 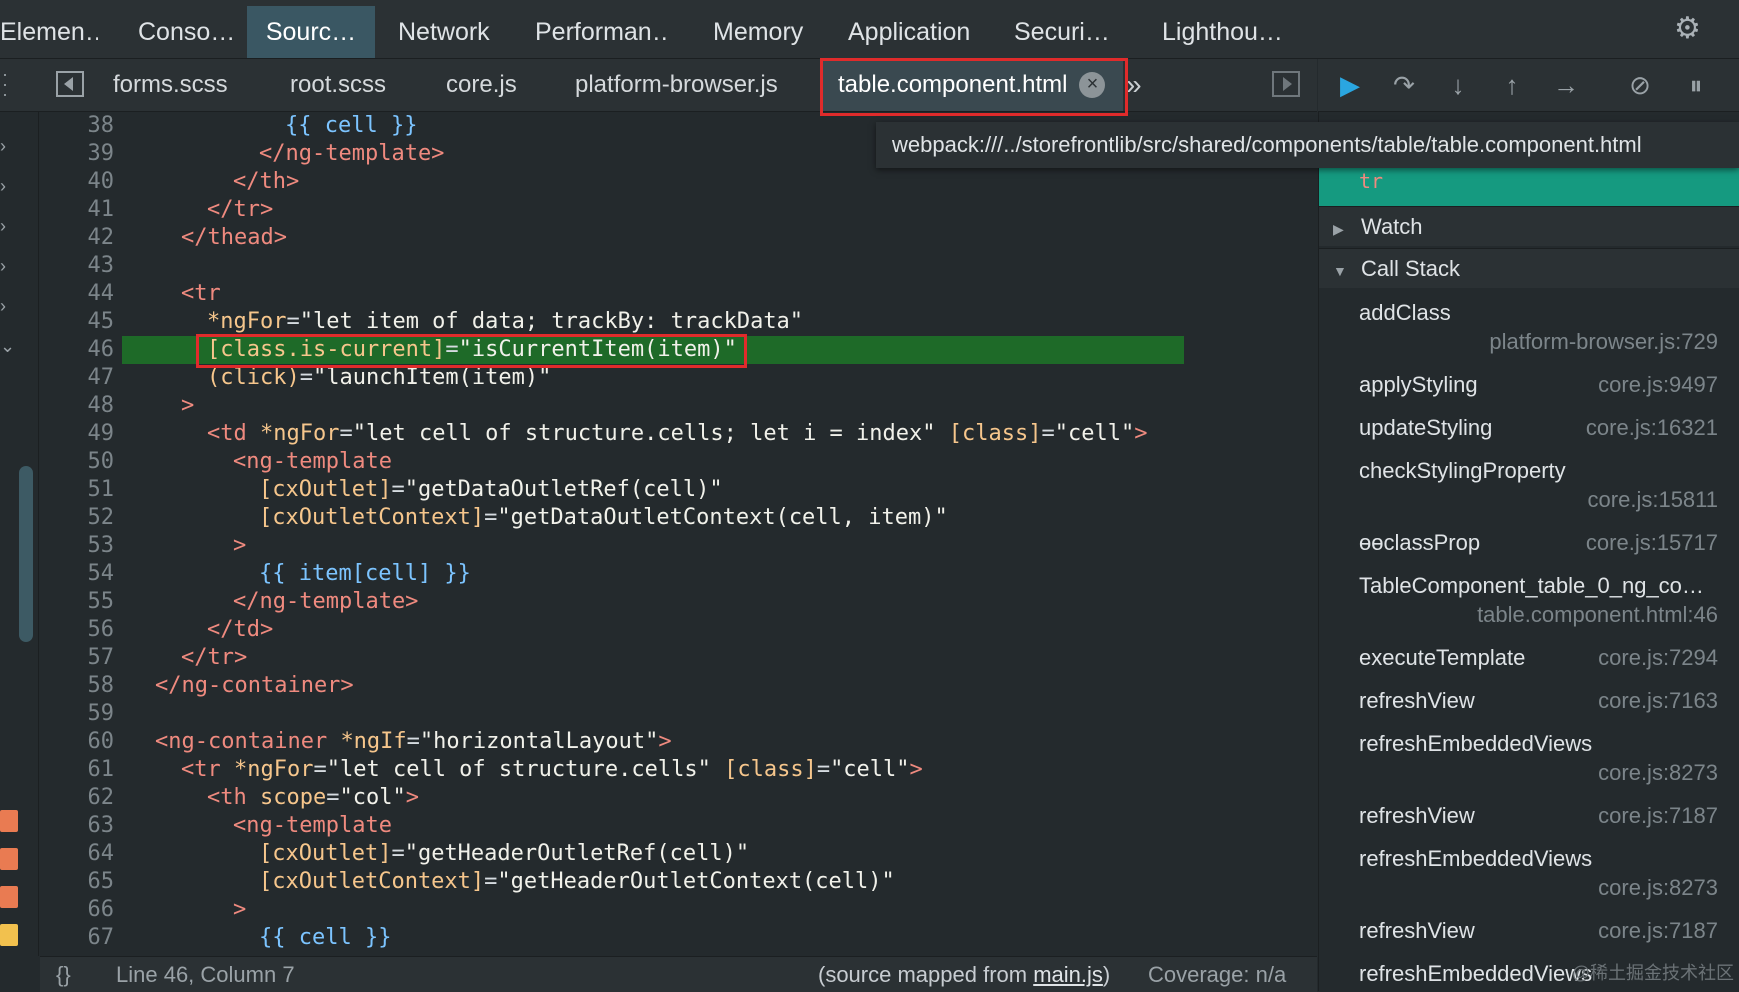 I want to click on tab-application: Application, so click(x=910, y=32).